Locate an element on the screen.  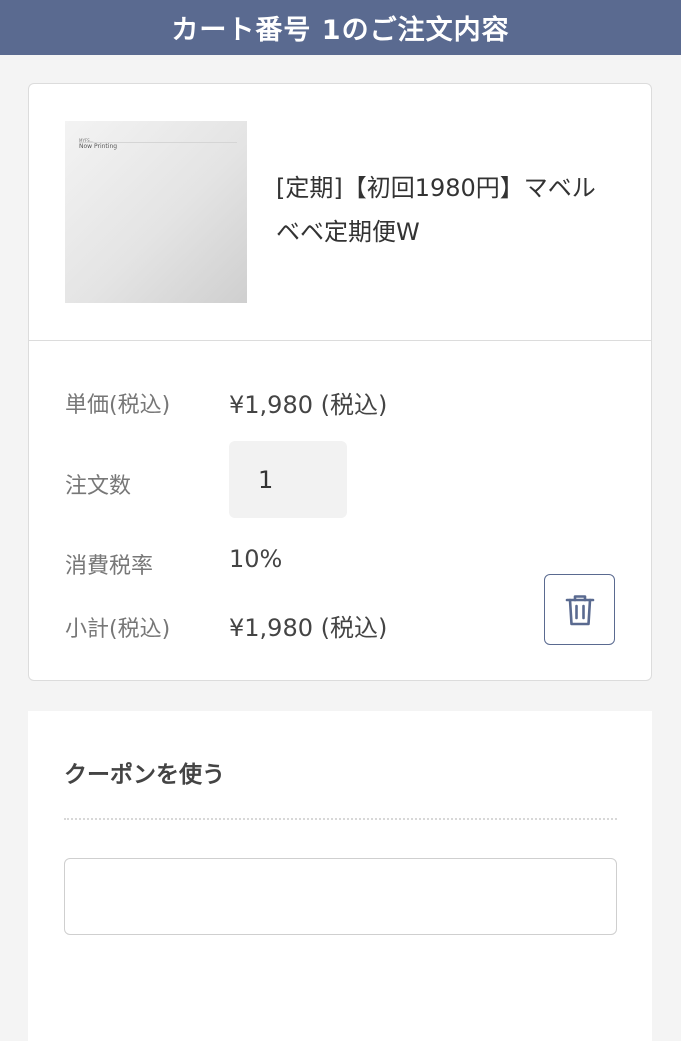
subtotal-value: ¥1,980 (税込) is located at coordinates (308, 628).